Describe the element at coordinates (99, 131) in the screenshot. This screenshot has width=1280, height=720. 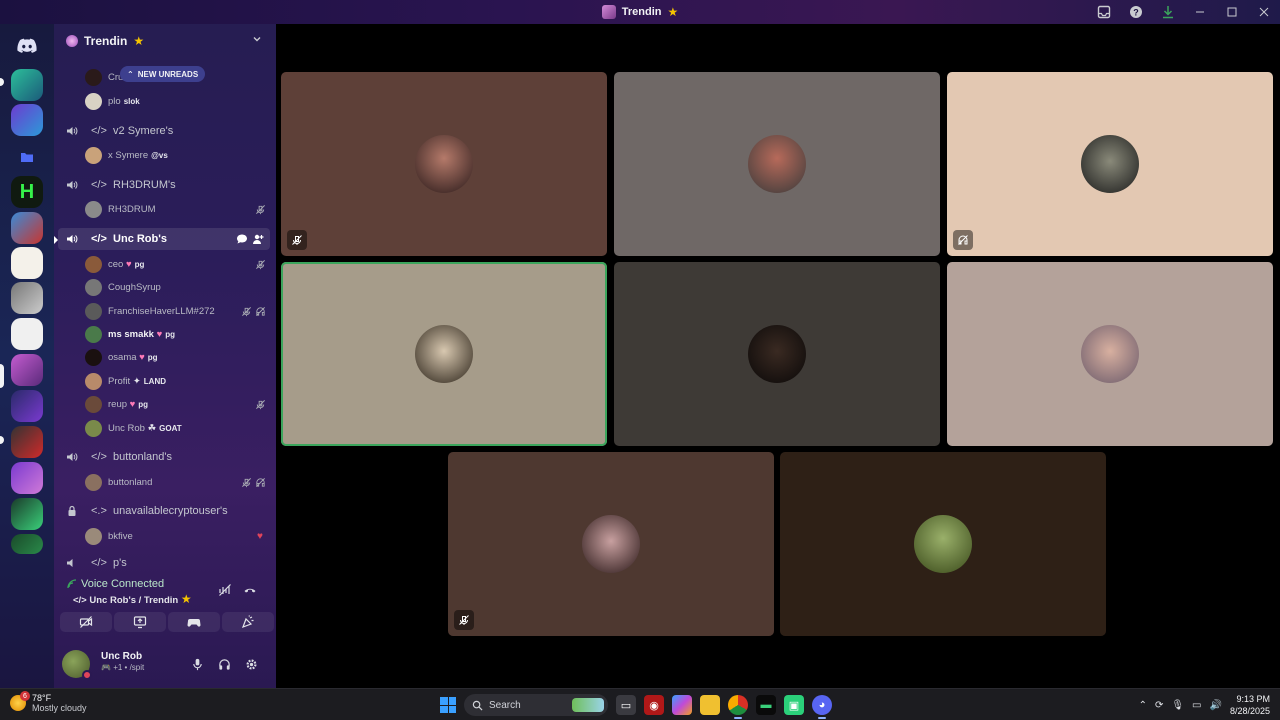
I see `stage-icon: </>` at that location.